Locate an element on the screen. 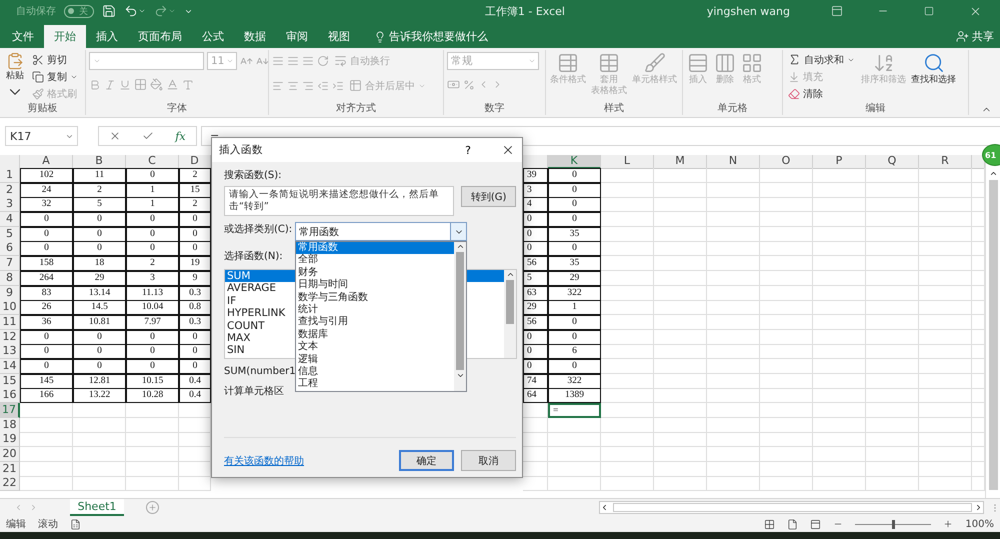 This screenshot has width=1000, height=539. redo-button is located at coordinates (165, 11).